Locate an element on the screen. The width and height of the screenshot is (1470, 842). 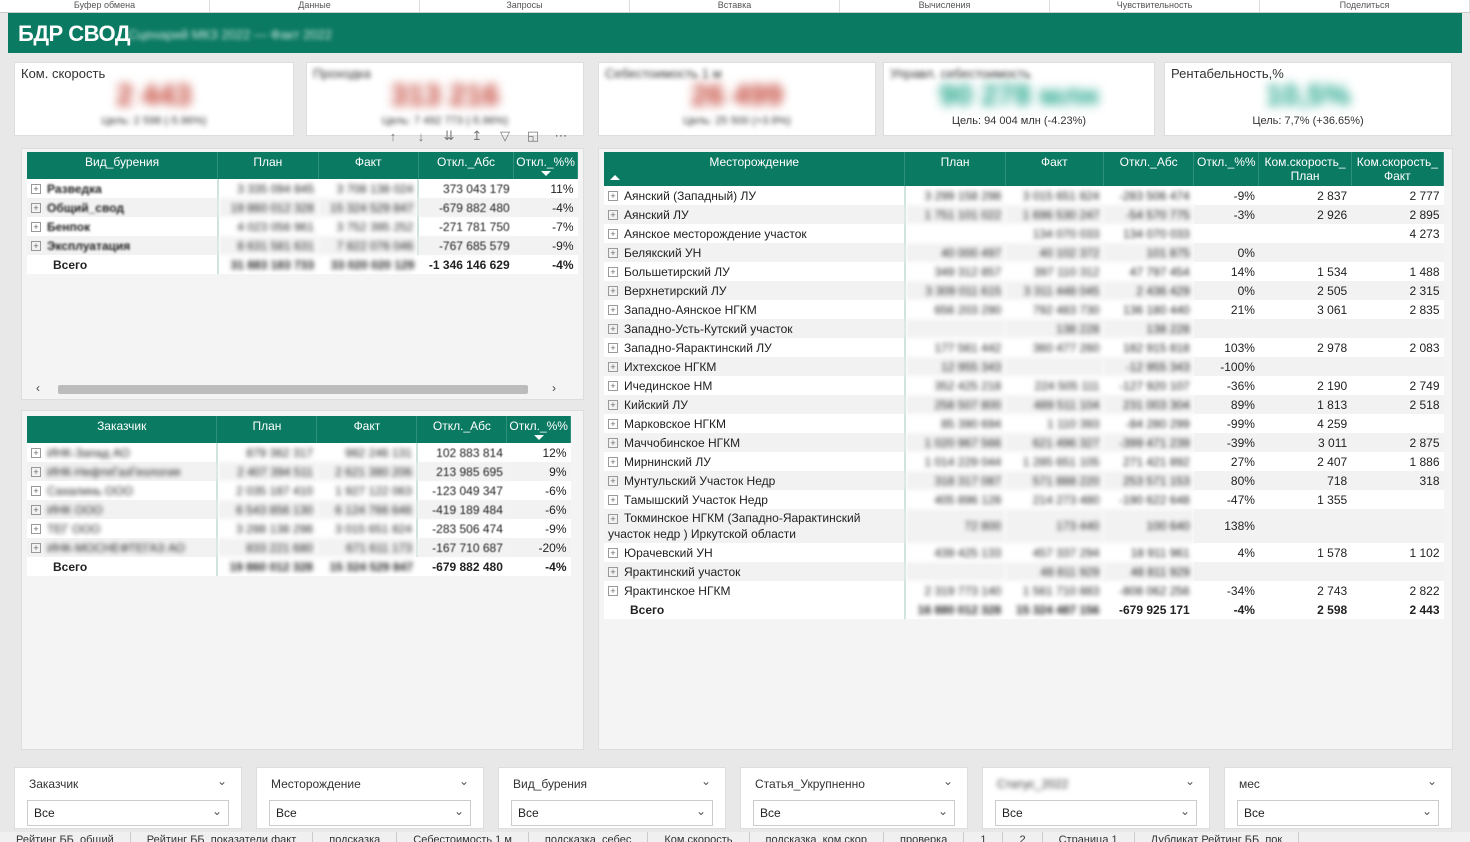
page-tab: подсказка_себес is located at coordinates (589, 837).